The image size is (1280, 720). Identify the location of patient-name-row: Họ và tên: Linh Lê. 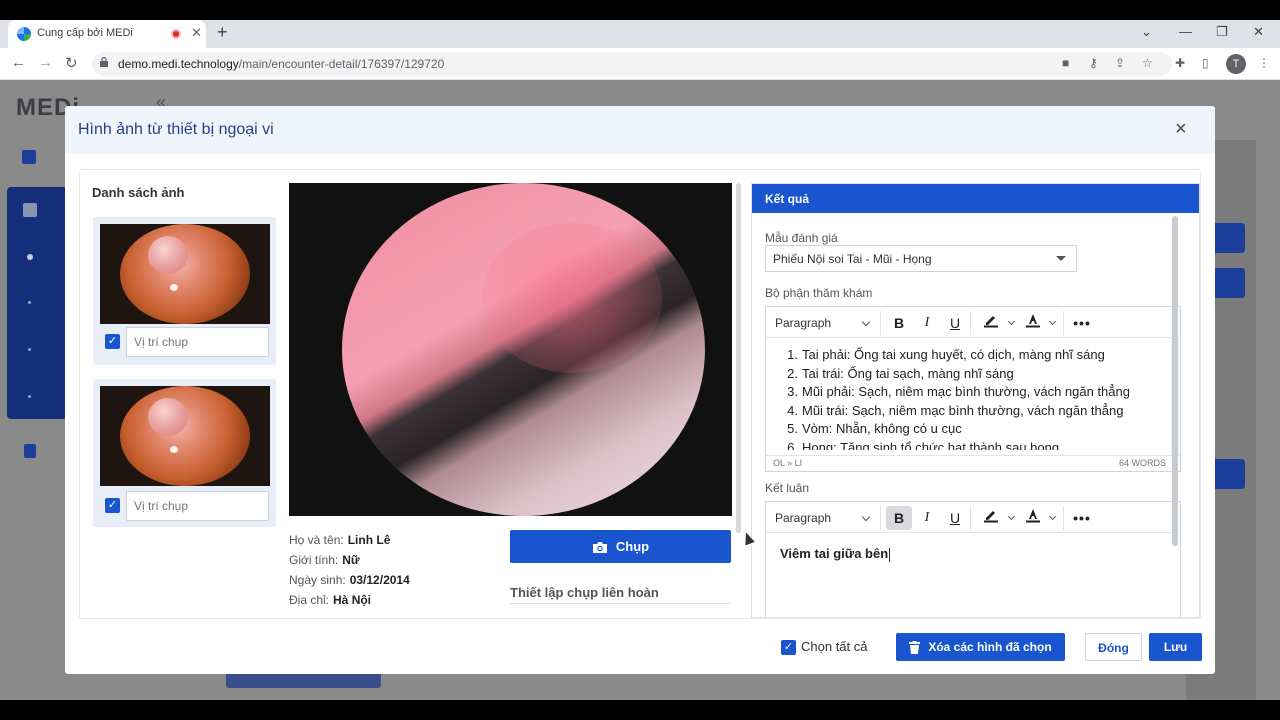
(339, 540).